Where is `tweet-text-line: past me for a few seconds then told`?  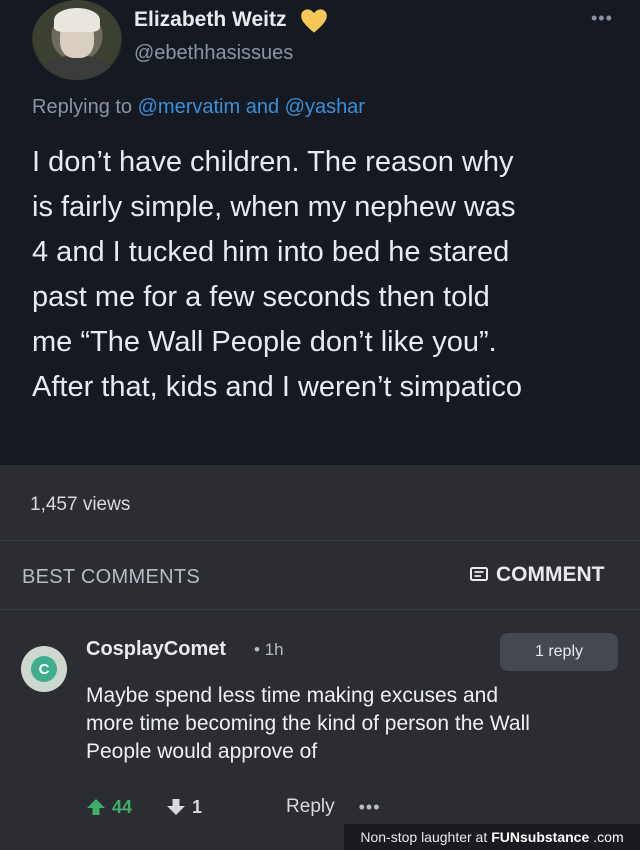 tweet-text-line: past me for a few seconds then told is located at coordinates (261, 297).